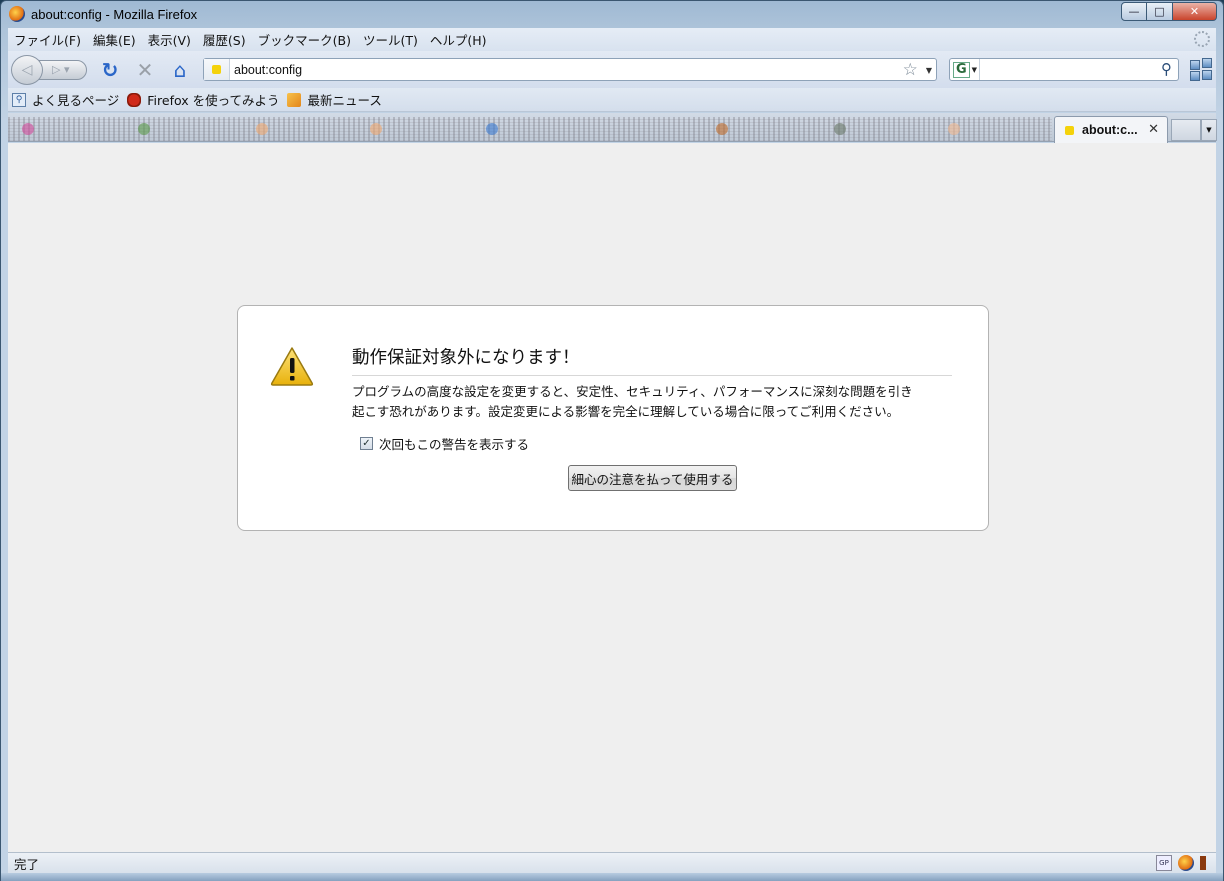  I want to click on menu-view: 表示(V), so click(169, 39).